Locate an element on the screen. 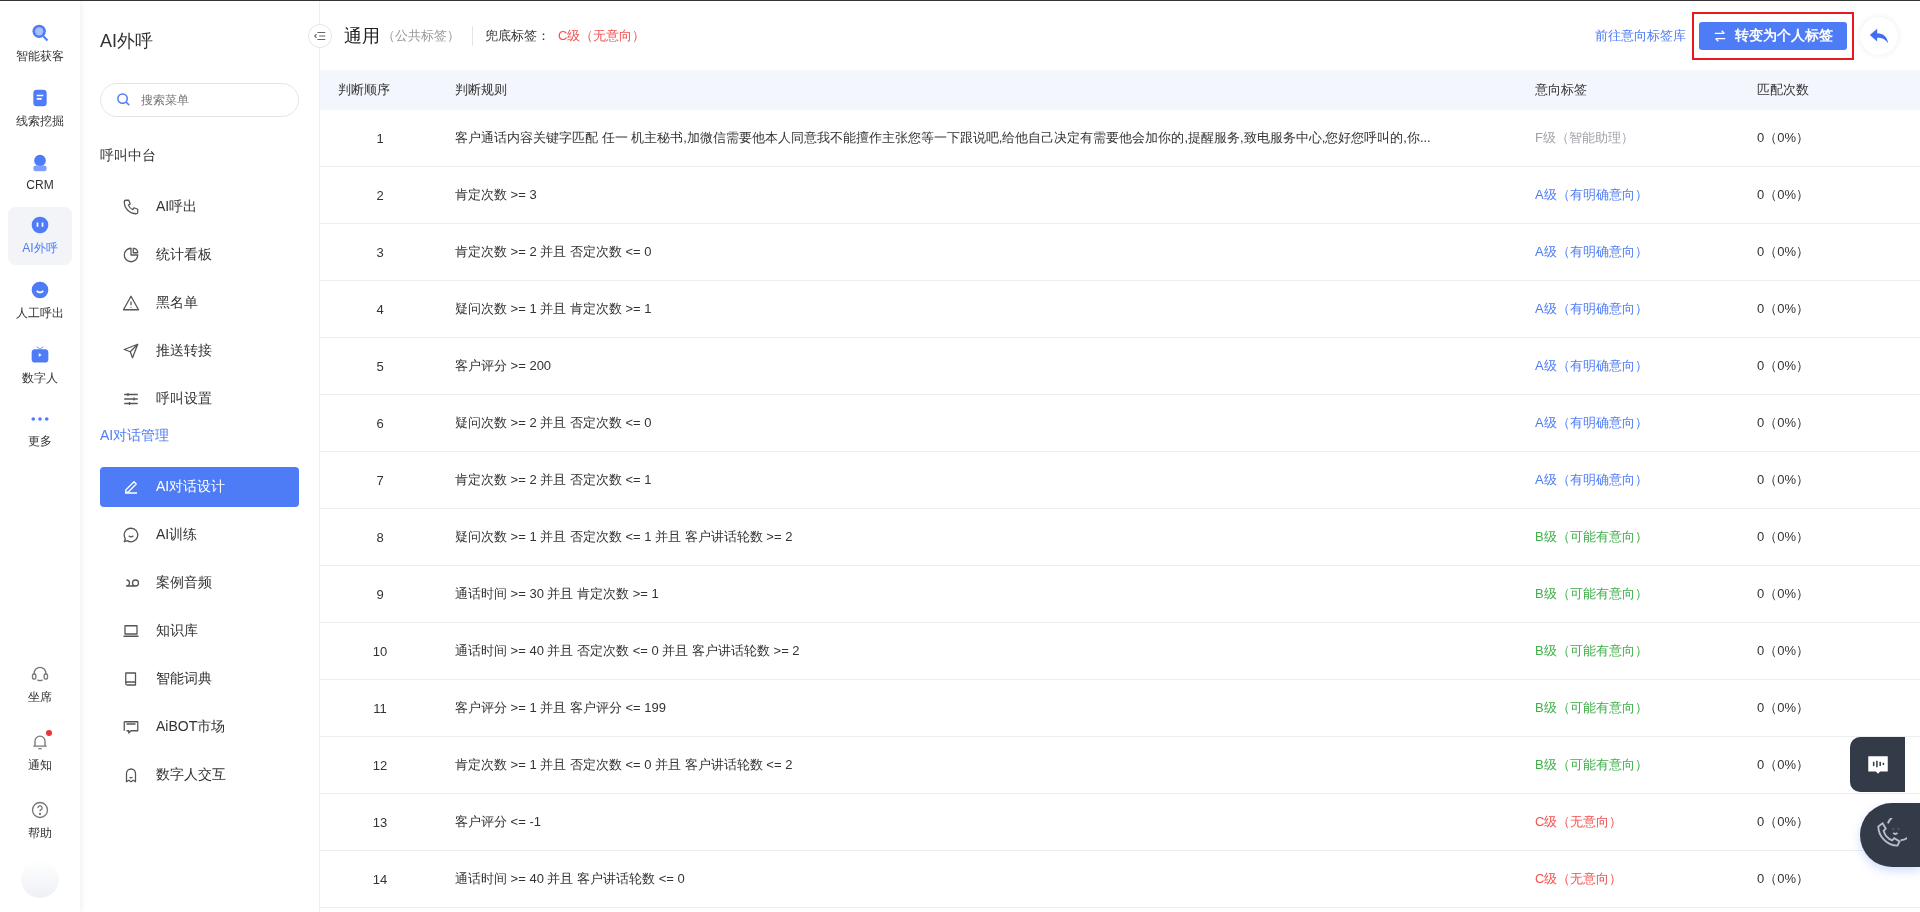  menu-item: 呼叫设置 is located at coordinates (199, 399).